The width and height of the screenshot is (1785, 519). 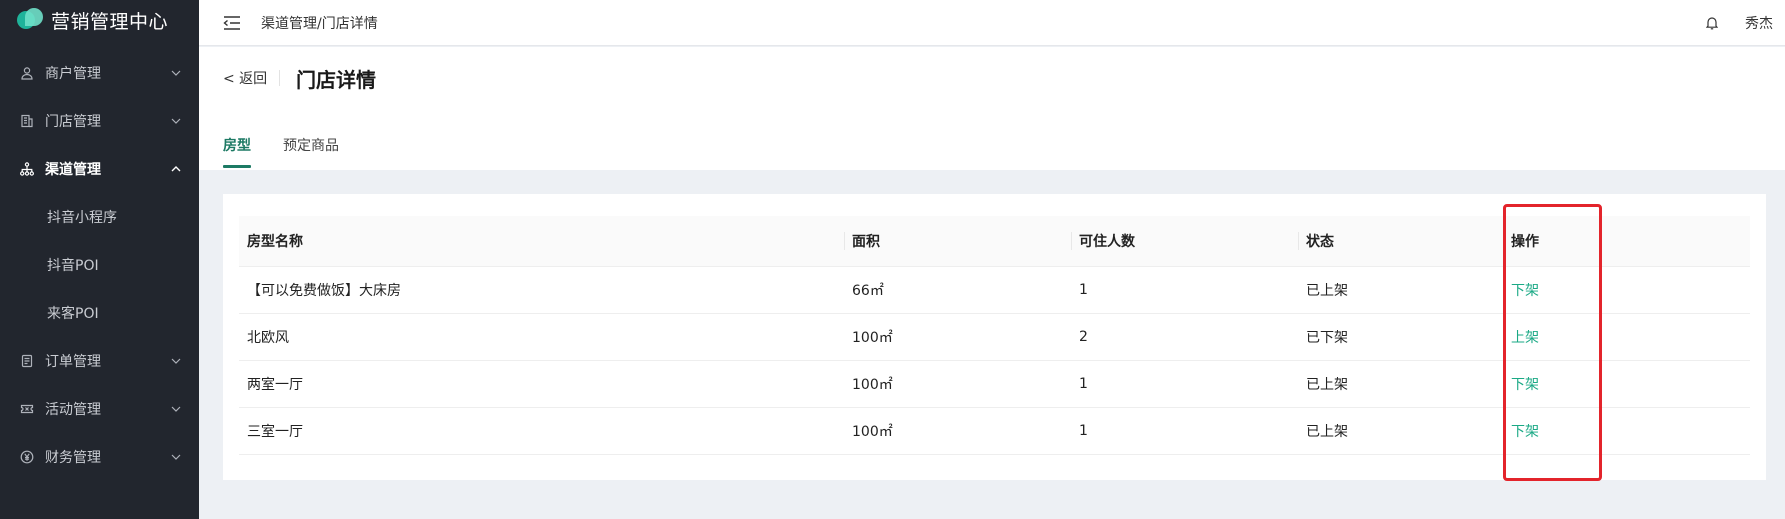 What do you see at coordinates (99, 217) in the screenshot?
I see `sidebar-subitem-douyin-miniapp: 抖音小程序` at bounding box center [99, 217].